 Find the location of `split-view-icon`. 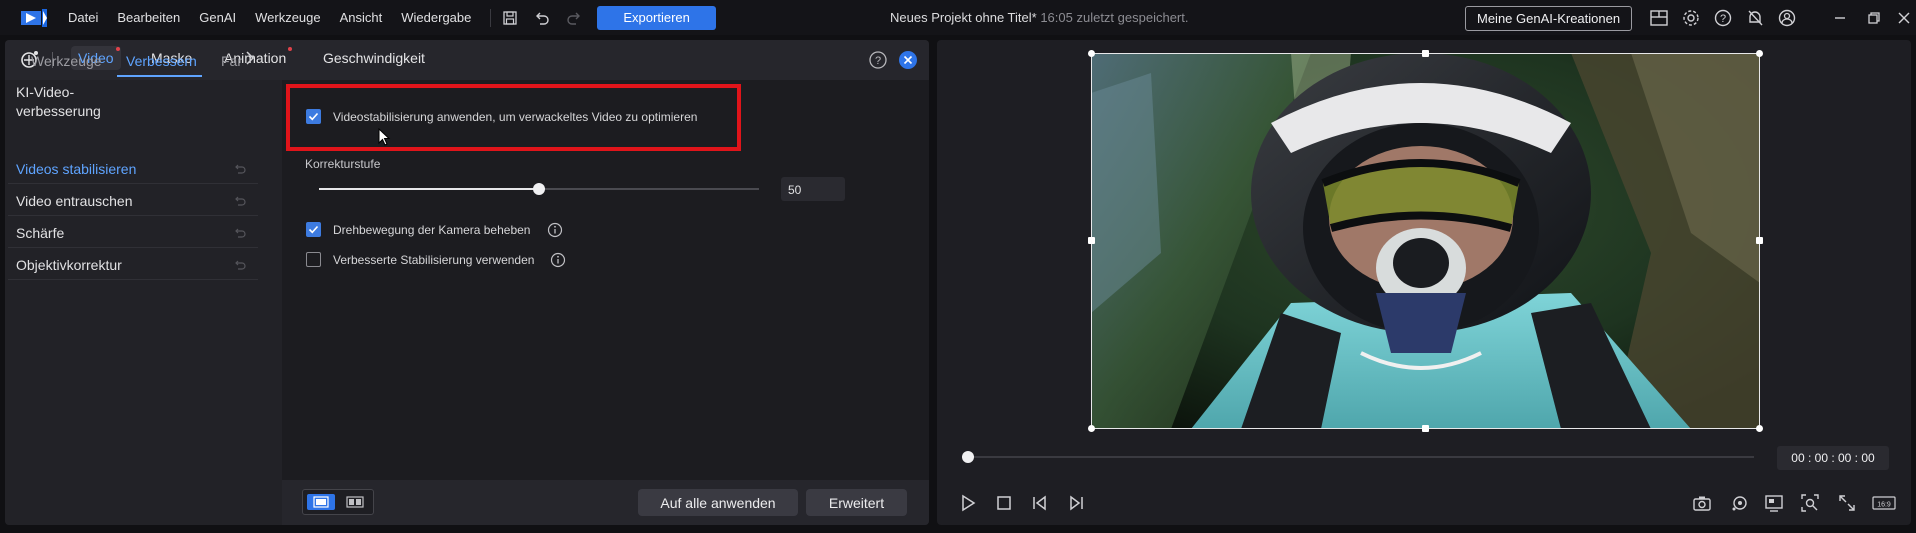

split-view-icon is located at coordinates (355, 502).